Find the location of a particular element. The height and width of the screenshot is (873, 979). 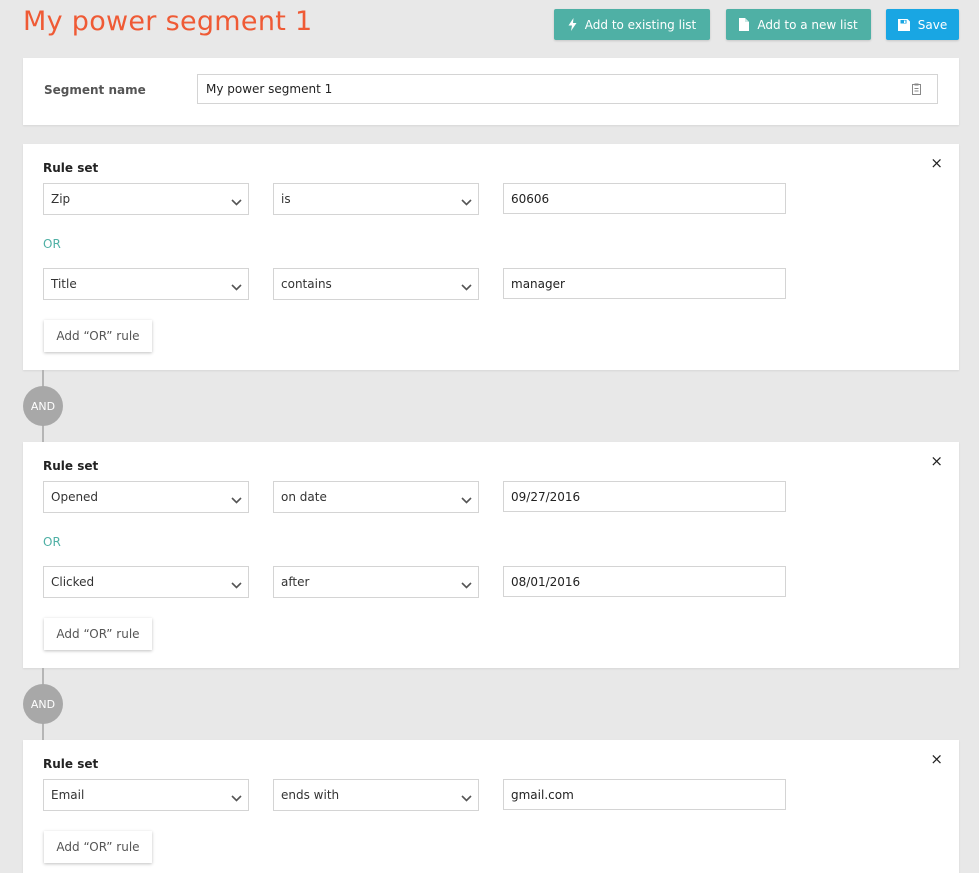

file-icon is located at coordinates (744, 24).